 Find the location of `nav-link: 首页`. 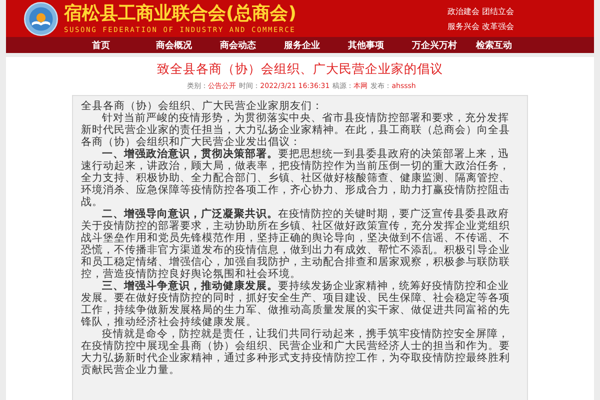

nav-link: 首页 is located at coordinates (124, 45).